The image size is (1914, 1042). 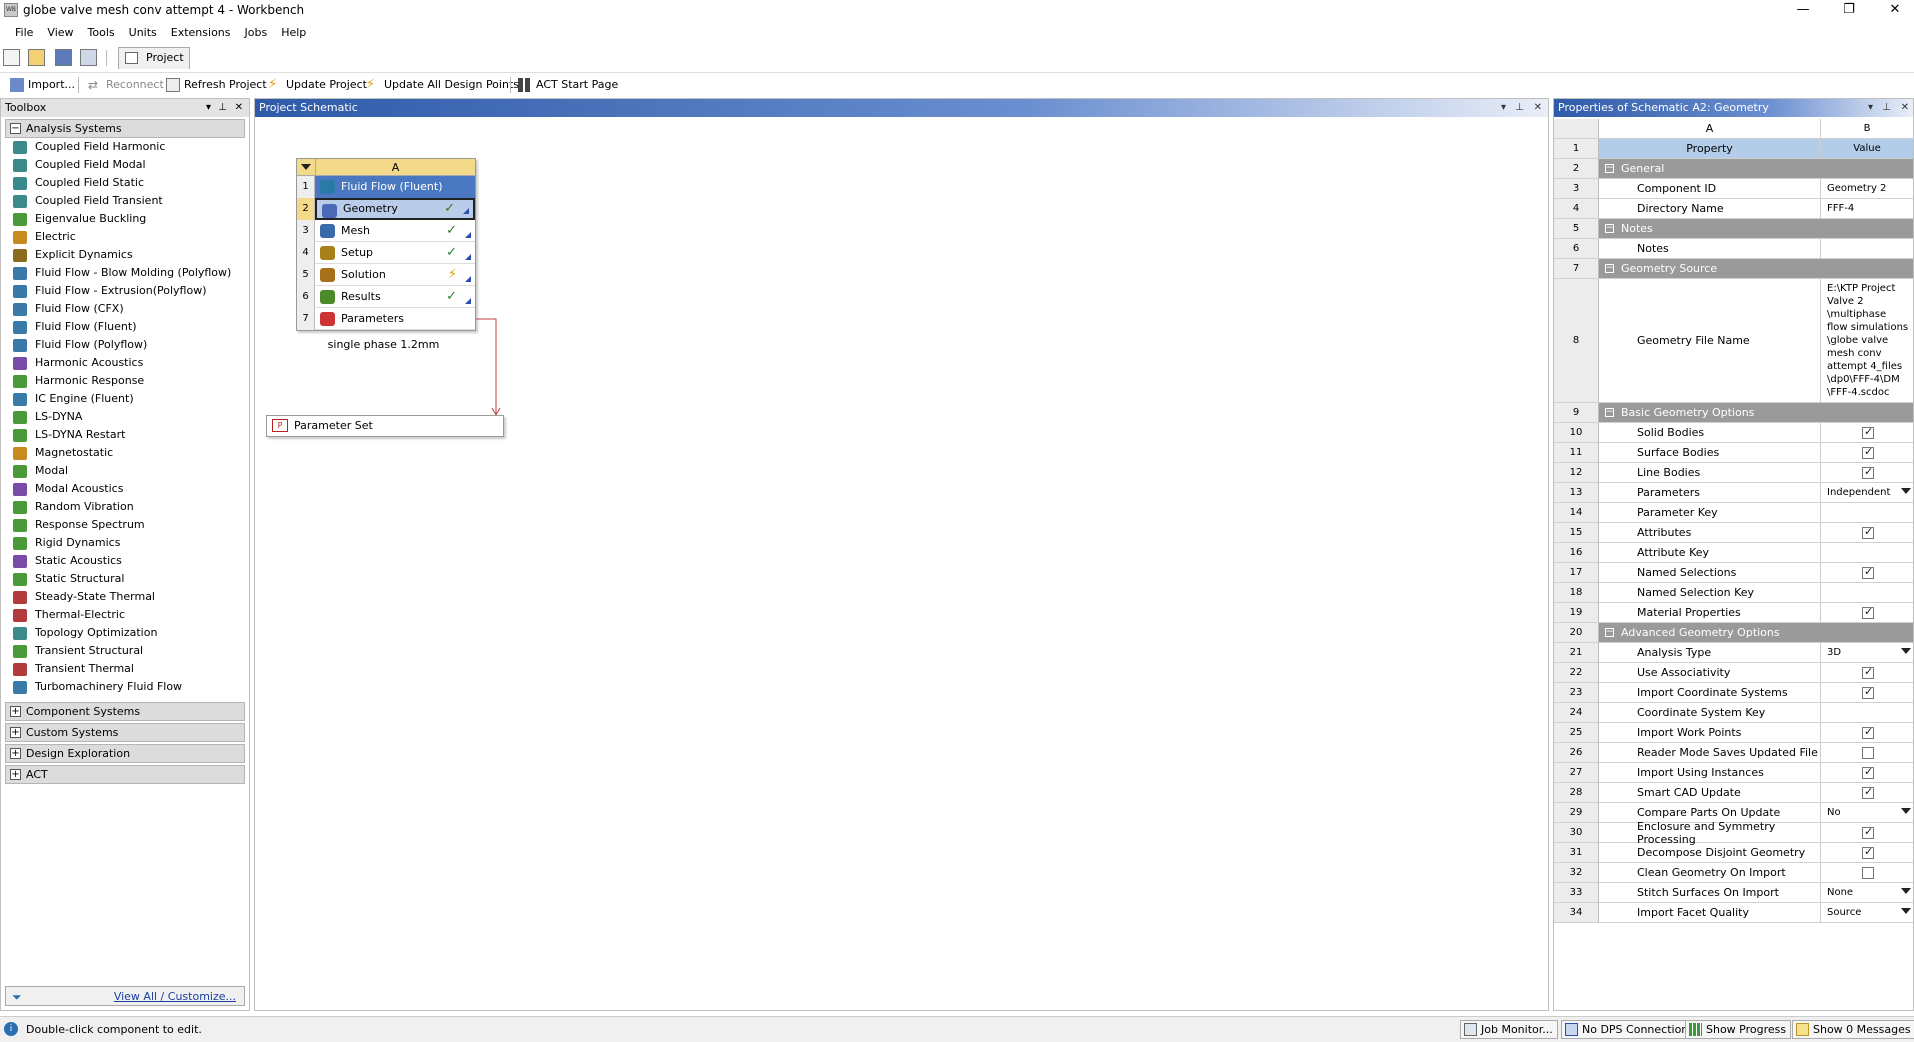 I want to click on system-cell-row: 5 Solution ⚡, so click(x=386, y=275).